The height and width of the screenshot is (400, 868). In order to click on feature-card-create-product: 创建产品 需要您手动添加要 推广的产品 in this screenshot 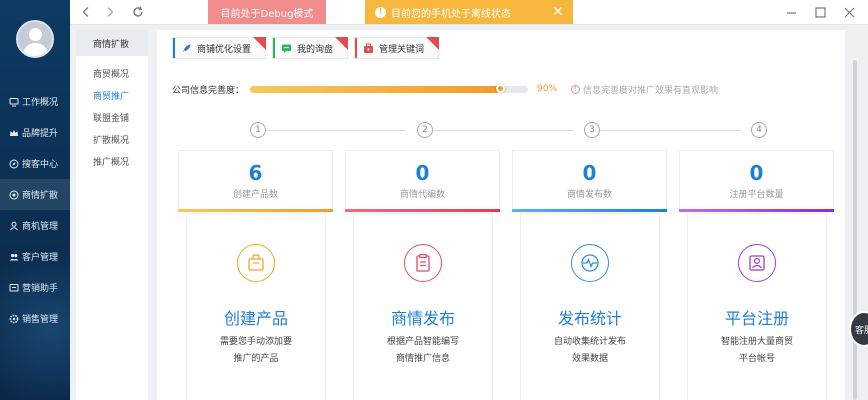, I will do `click(256, 306)`.